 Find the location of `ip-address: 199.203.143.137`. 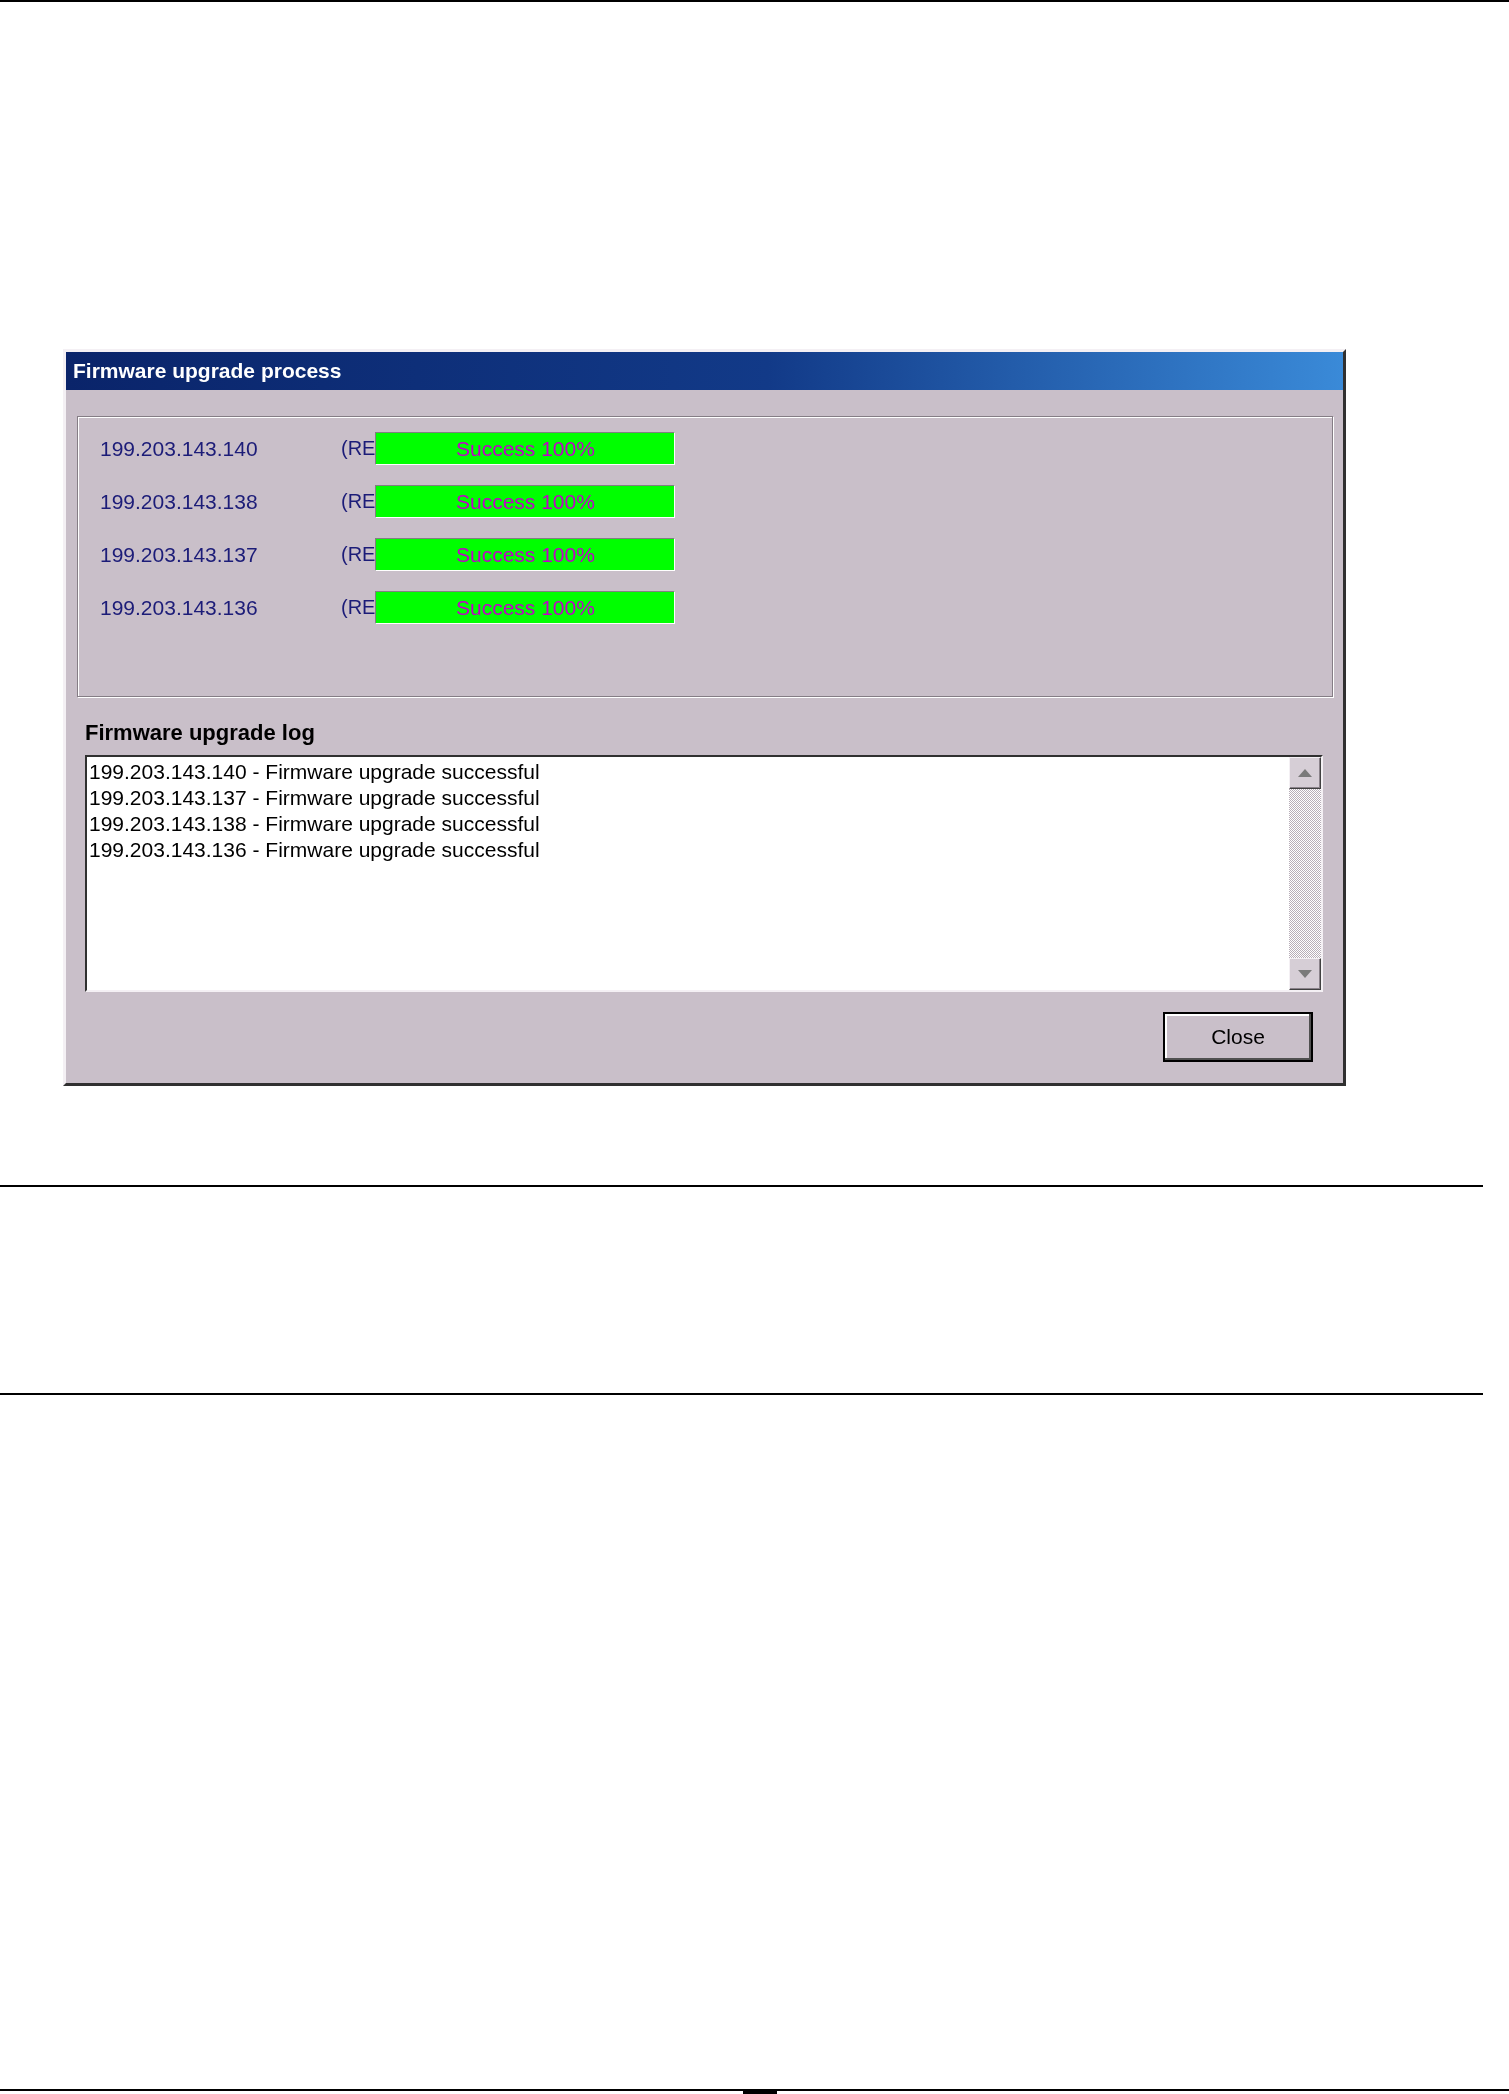

ip-address: 199.203.143.137 is located at coordinates (179, 554).